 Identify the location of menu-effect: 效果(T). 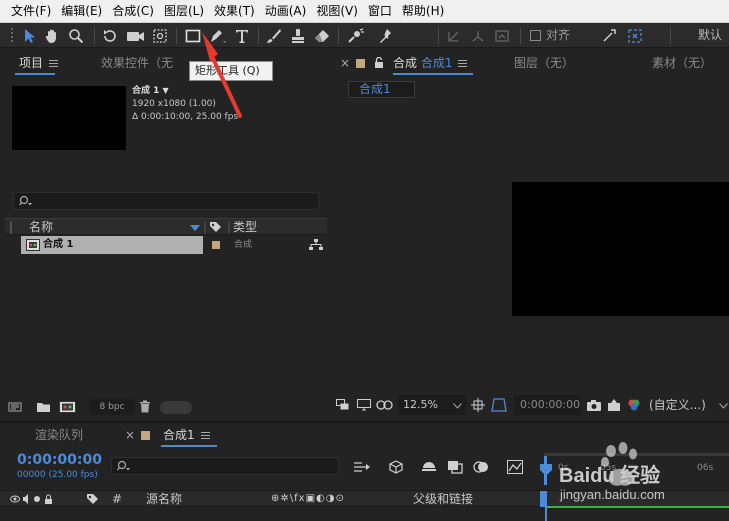
(234, 11).